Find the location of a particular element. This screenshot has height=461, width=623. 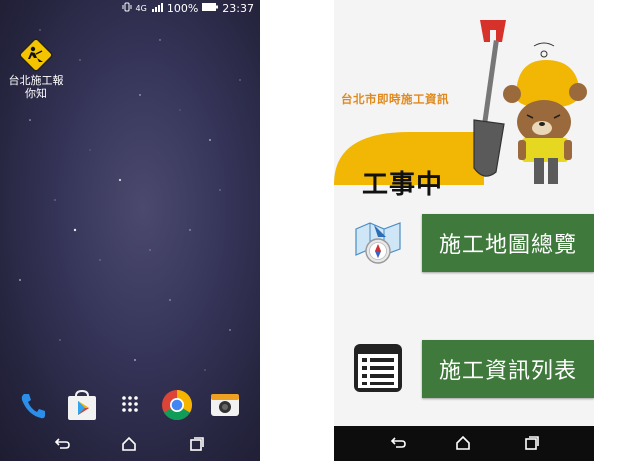

play-store-app is located at coordinates (82, 405).